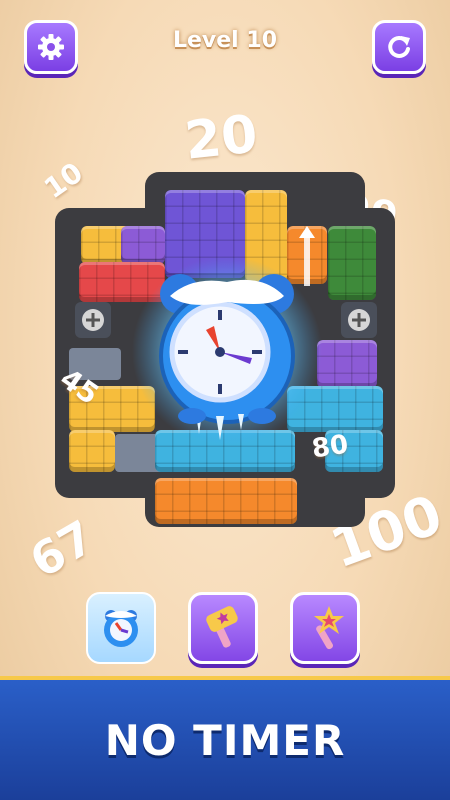  I want to click on booster-magic-wand, so click(325, 628).